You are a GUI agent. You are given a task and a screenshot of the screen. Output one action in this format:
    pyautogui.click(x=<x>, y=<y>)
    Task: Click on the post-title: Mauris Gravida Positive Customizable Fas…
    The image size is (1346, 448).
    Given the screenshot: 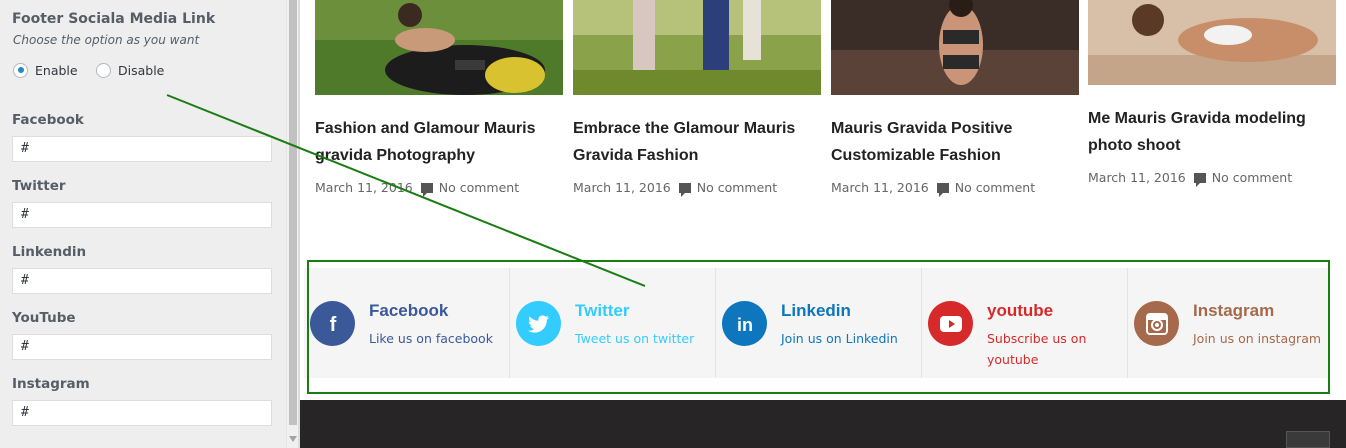 What is the action you would take?
    pyautogui.click(x=955, y=142)
    